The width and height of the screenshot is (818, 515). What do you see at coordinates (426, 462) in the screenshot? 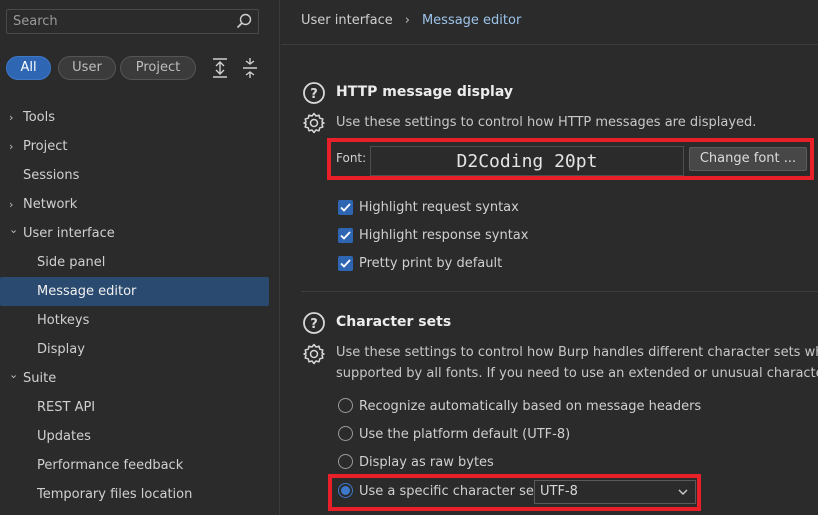
I see `radio-label: Display as raw bytes` at bounding box center [426, 462].